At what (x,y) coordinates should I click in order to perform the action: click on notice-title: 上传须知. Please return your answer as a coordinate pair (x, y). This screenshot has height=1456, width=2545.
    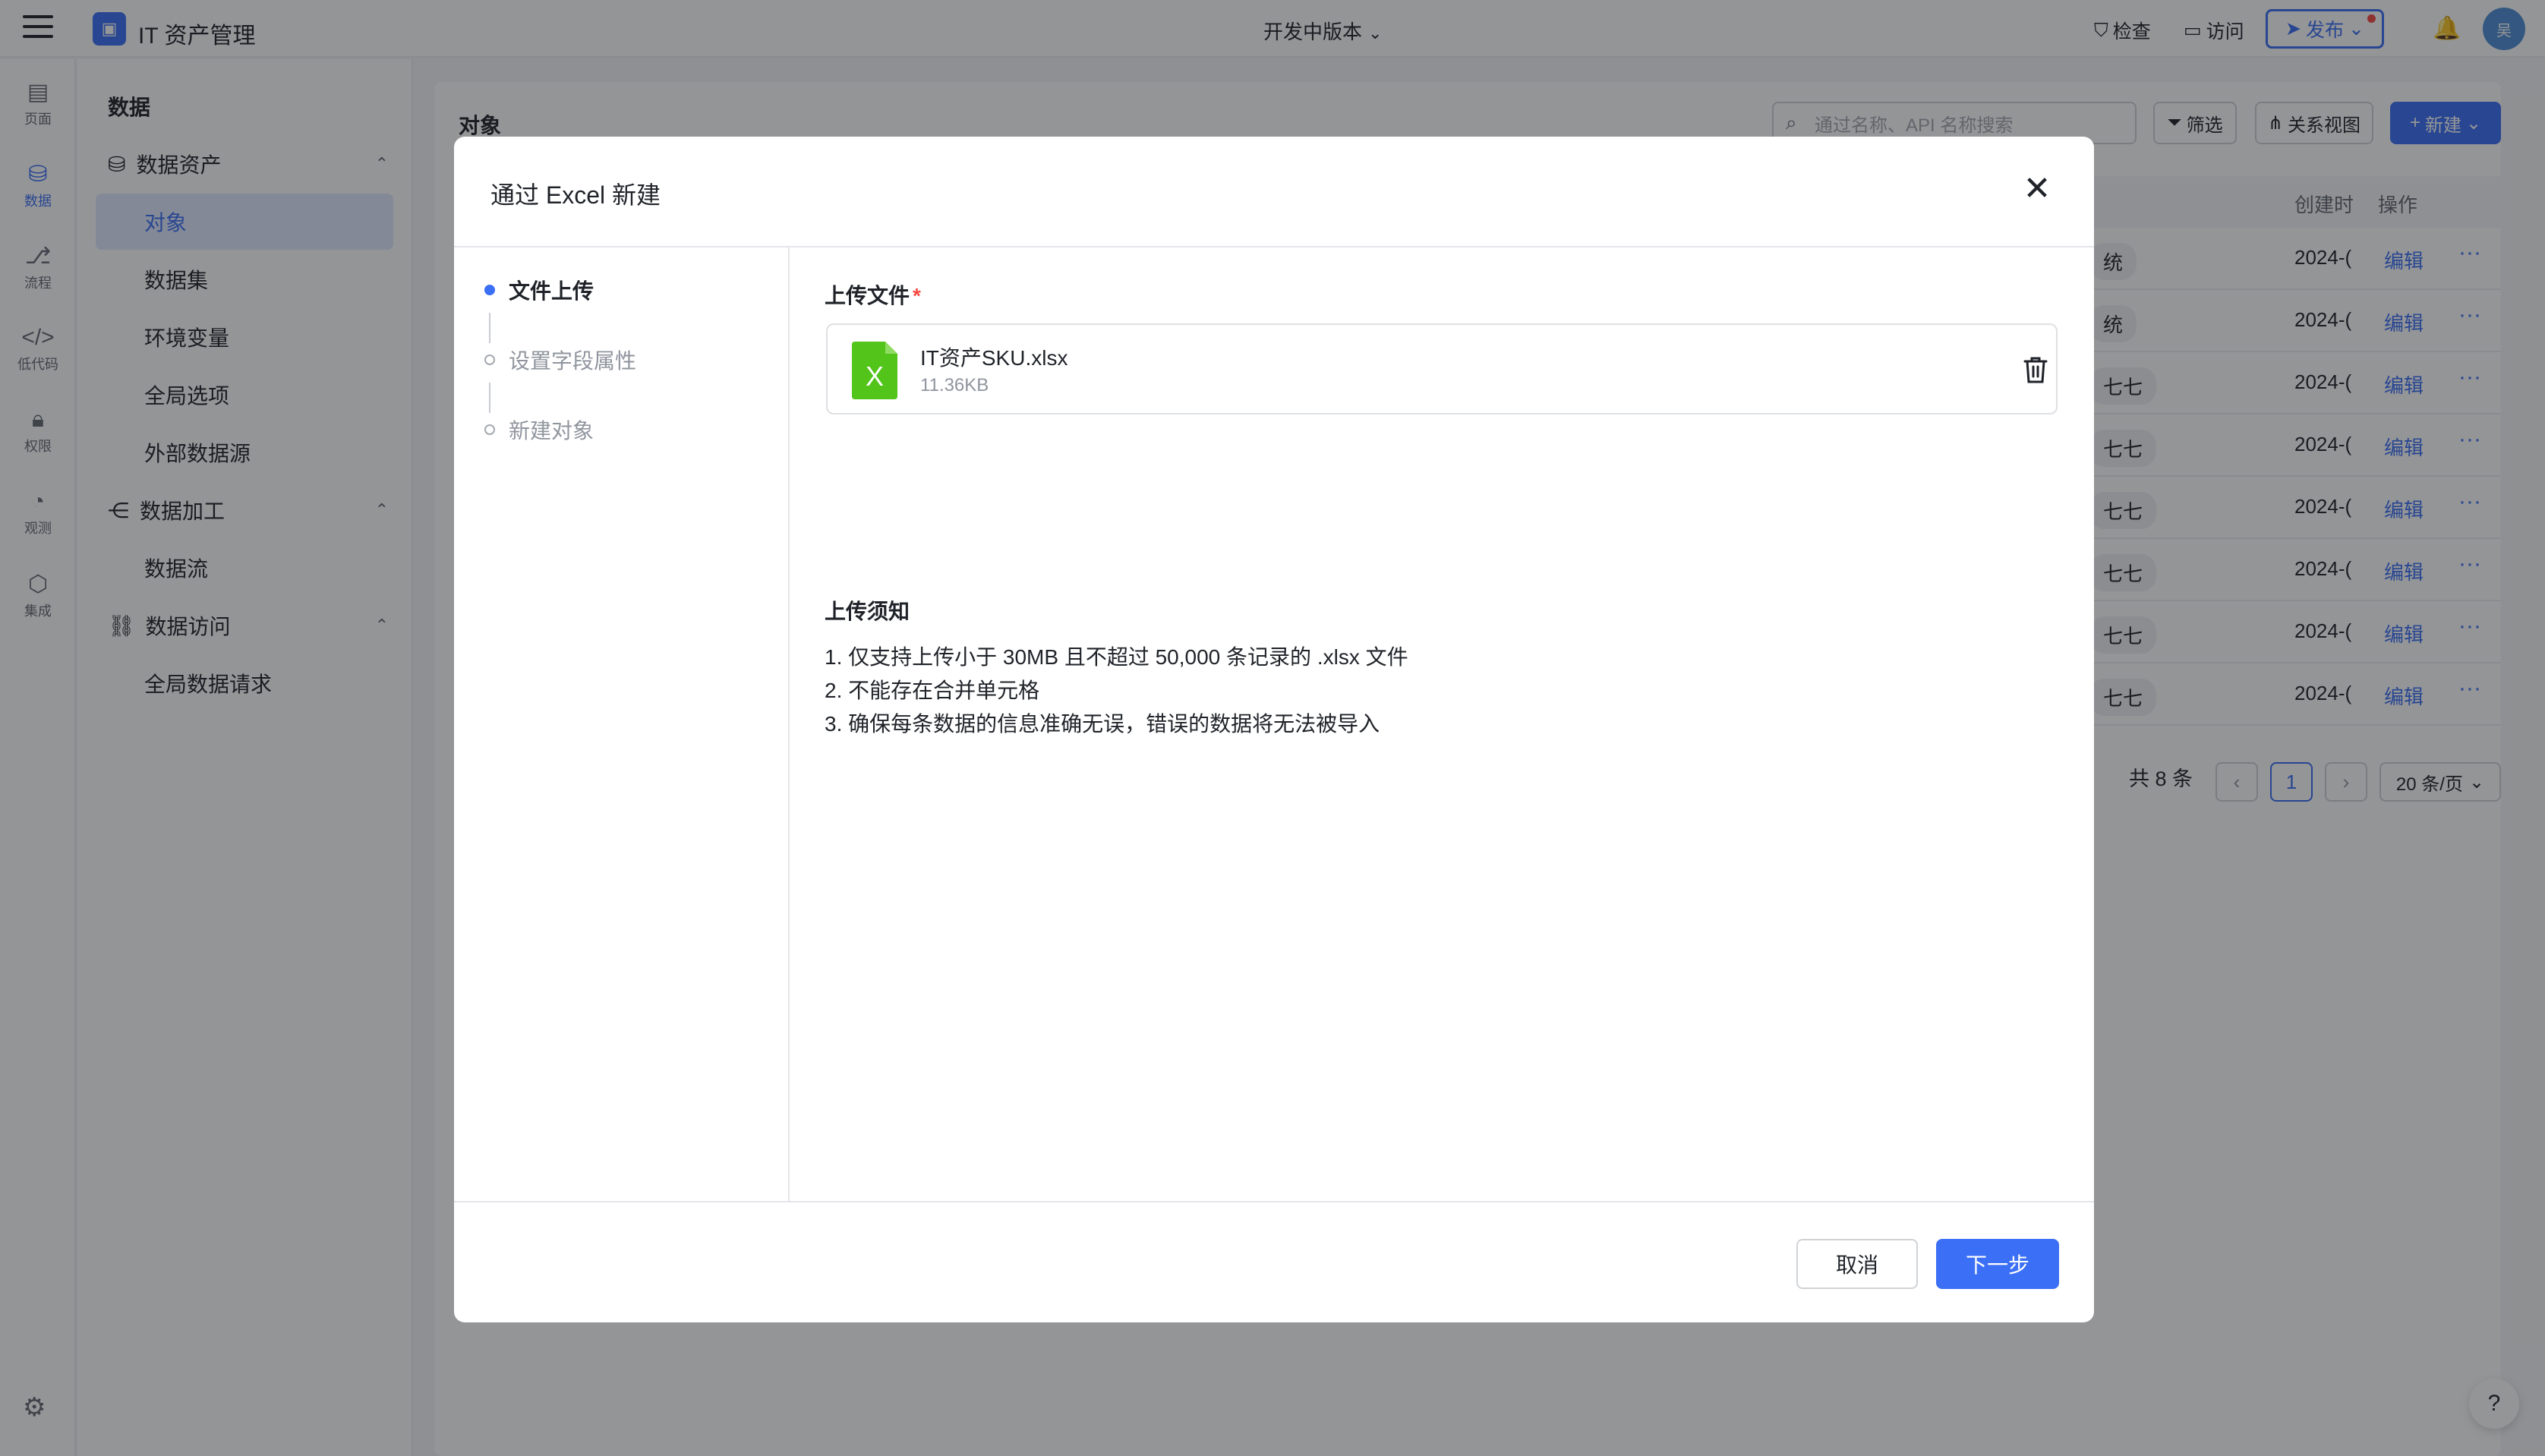
    Looking at the image, I should click on (867, 611).